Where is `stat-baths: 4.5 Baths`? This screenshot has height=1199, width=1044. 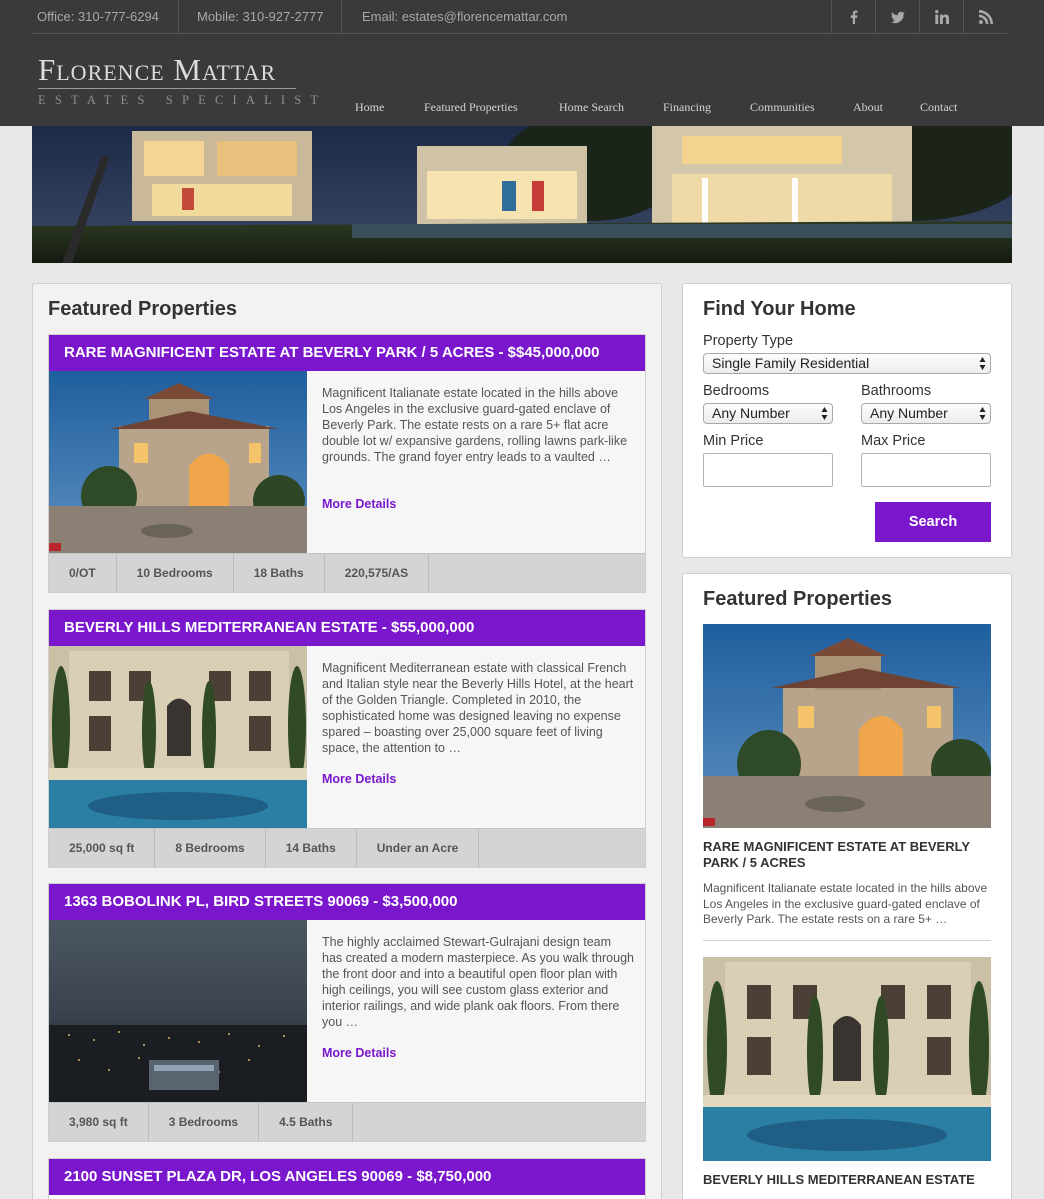 stat-baths: 4.5 Baths is located at coordinates (306, 1122).